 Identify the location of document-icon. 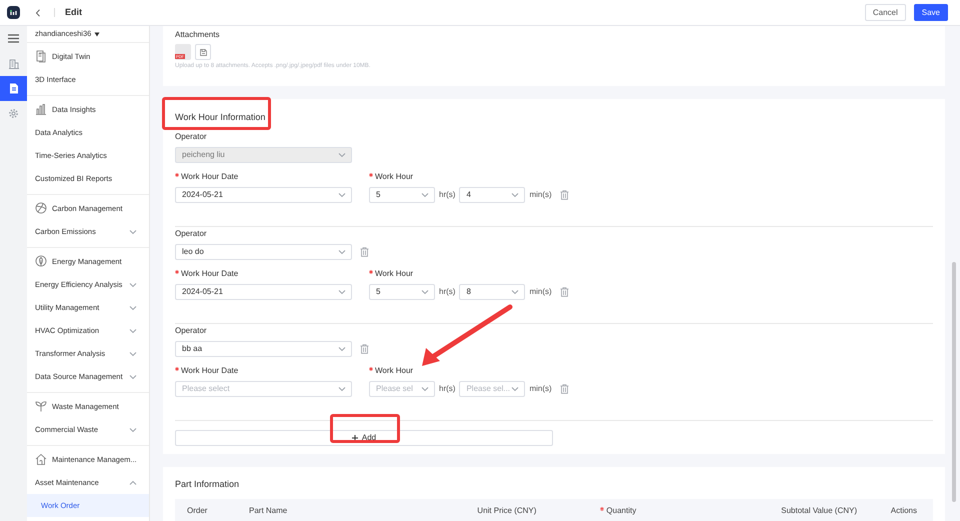
(13, 88).